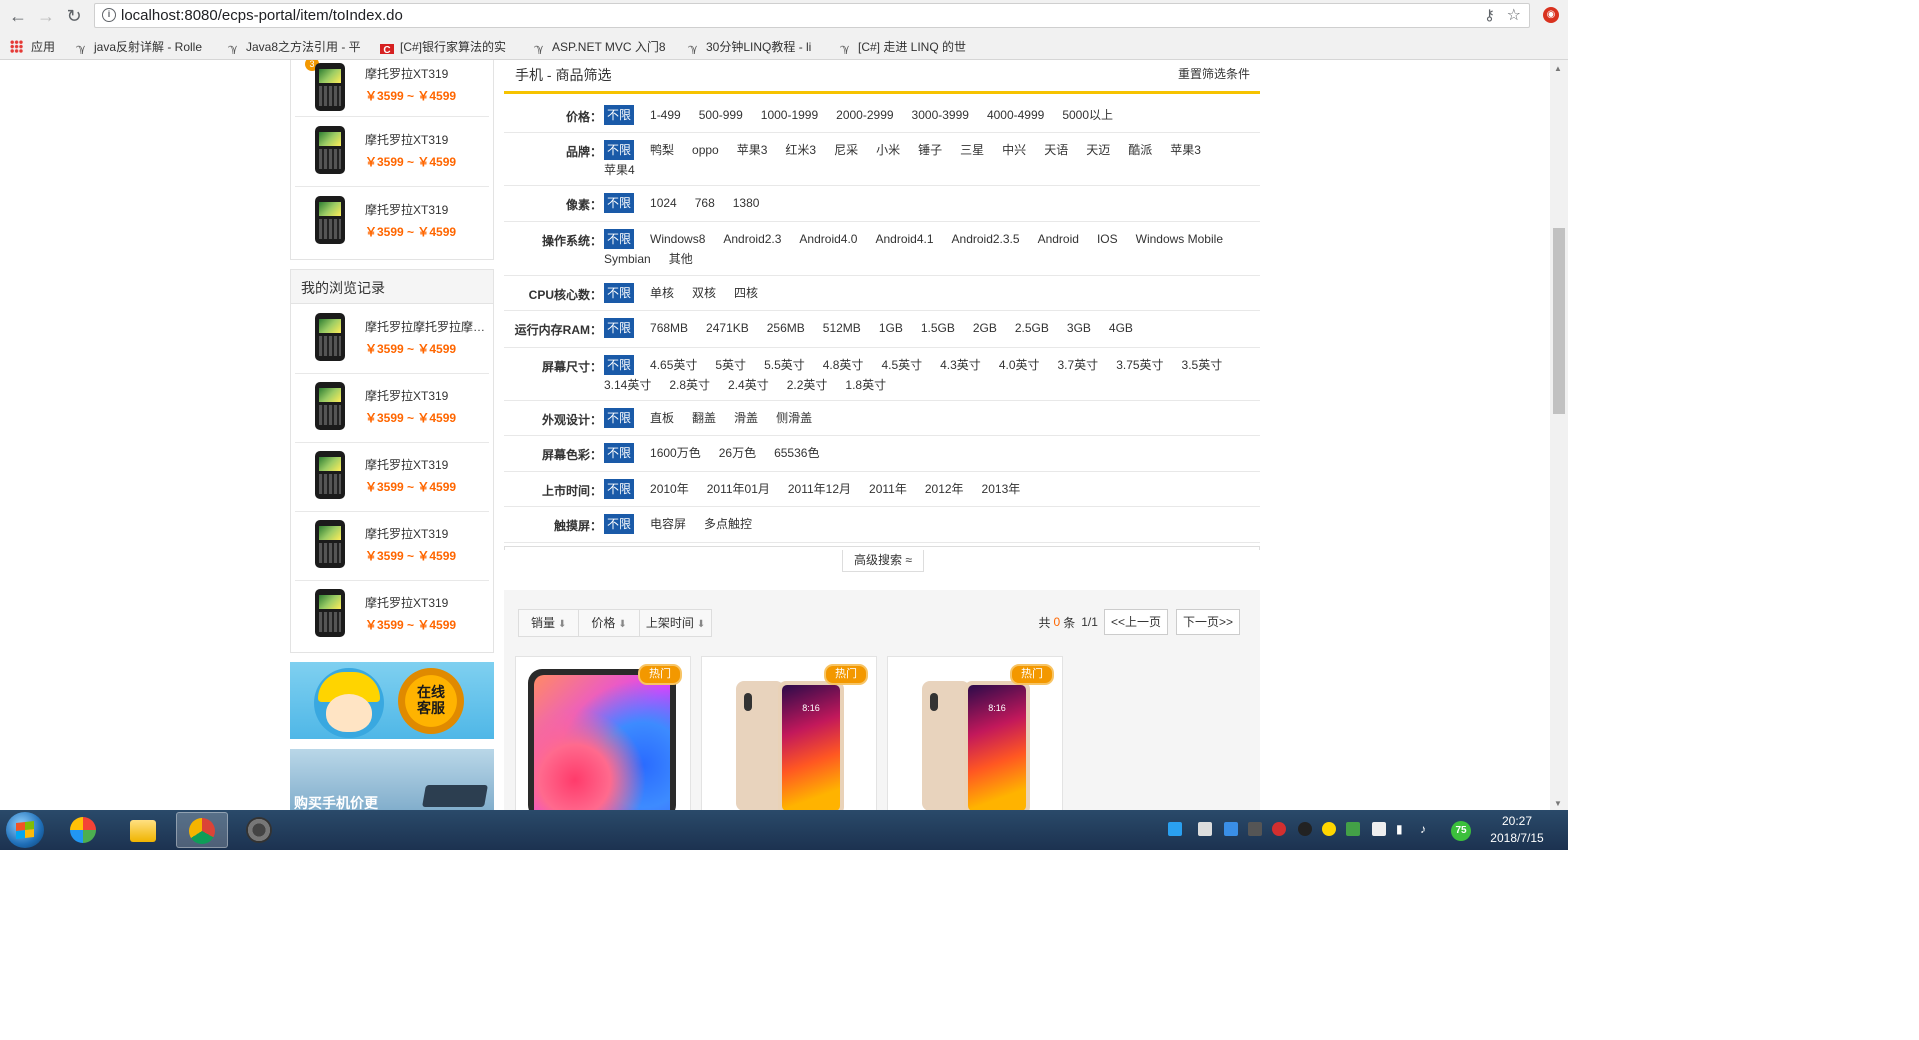 This screenshot has height=1040, width=1919. Describe the element at coordinates (1353, 829) in the screenshot. I see `security-icon` at that location.